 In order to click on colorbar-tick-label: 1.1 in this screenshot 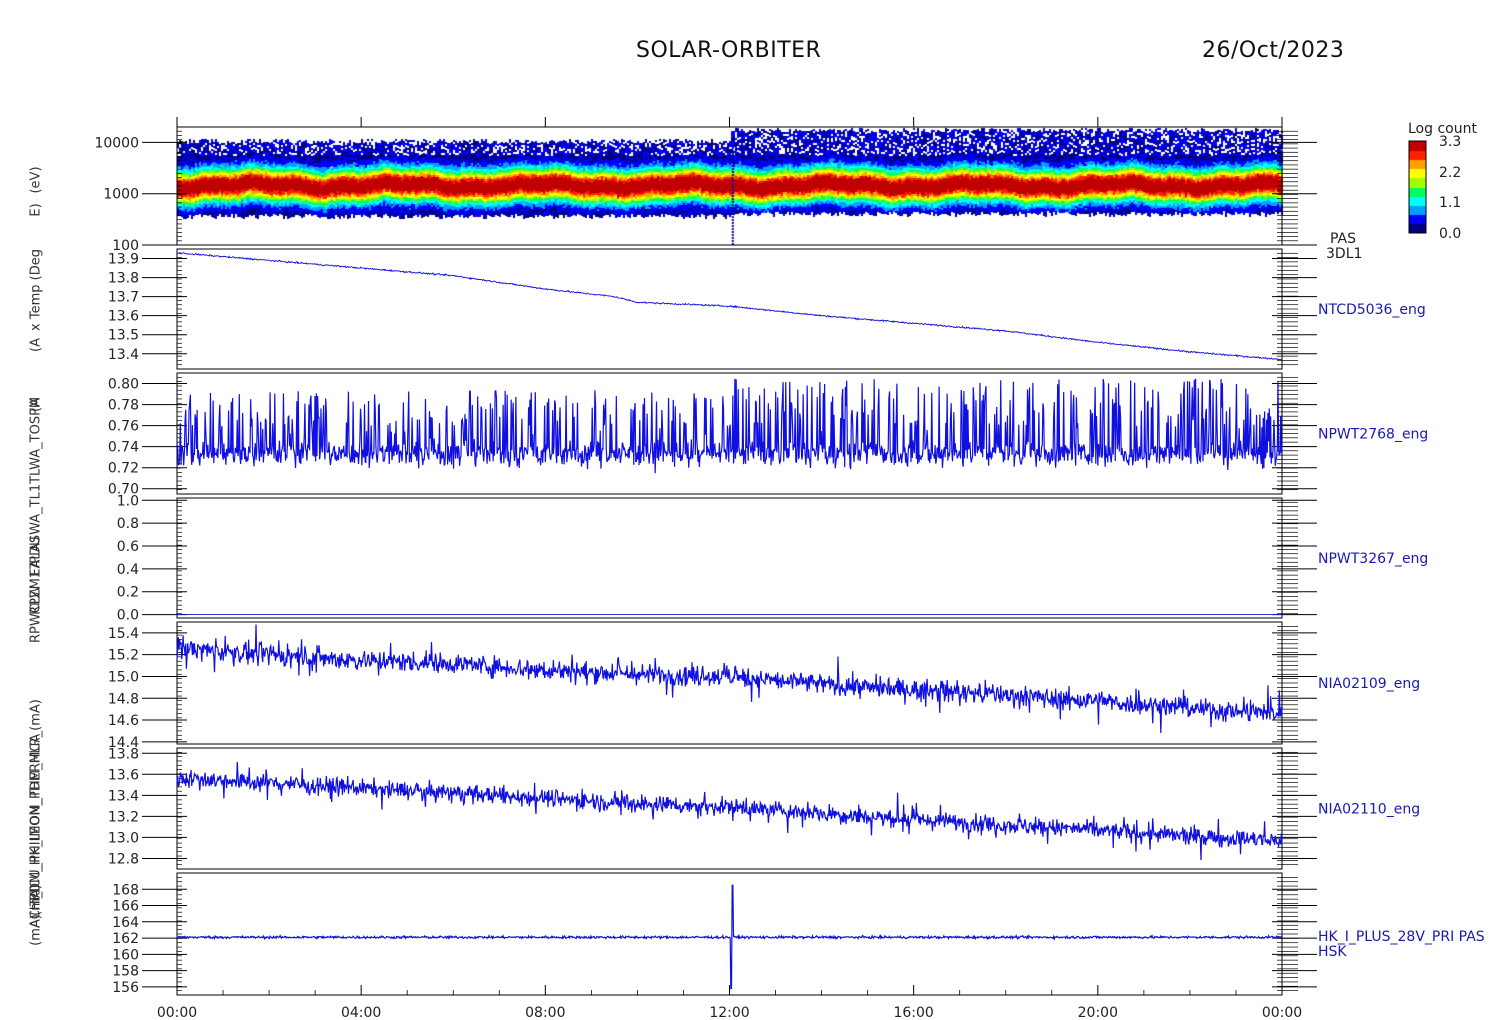, I will do `click(1450, 203)`.